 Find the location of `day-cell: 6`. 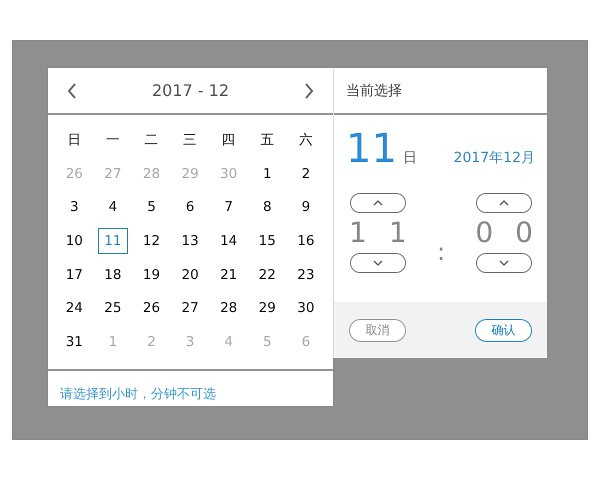

day-cell: 6 is located at coordinates (190, 207).